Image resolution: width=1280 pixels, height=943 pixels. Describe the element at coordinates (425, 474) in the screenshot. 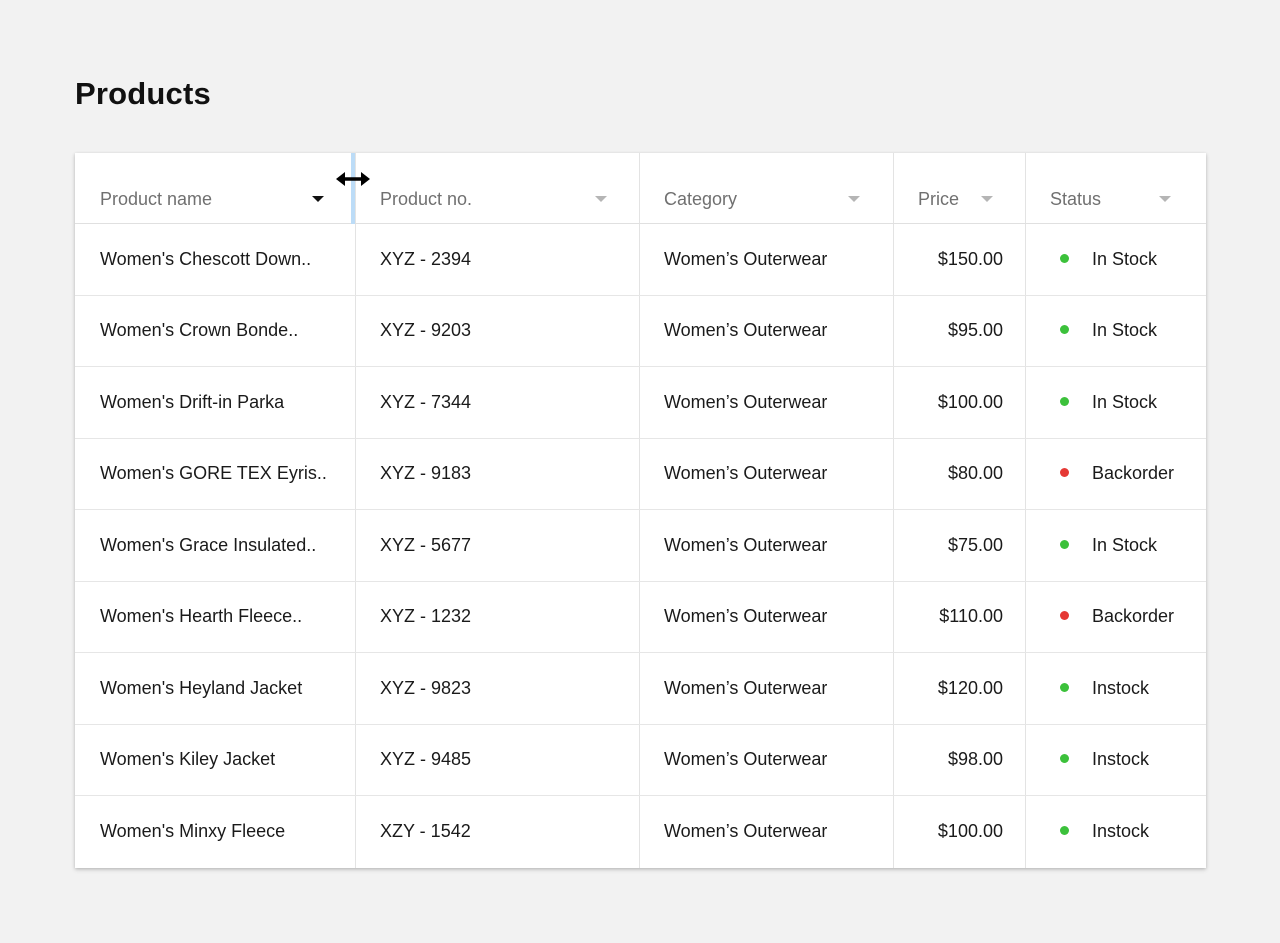

I see `cell-number: XYZ - 9183` at that location.